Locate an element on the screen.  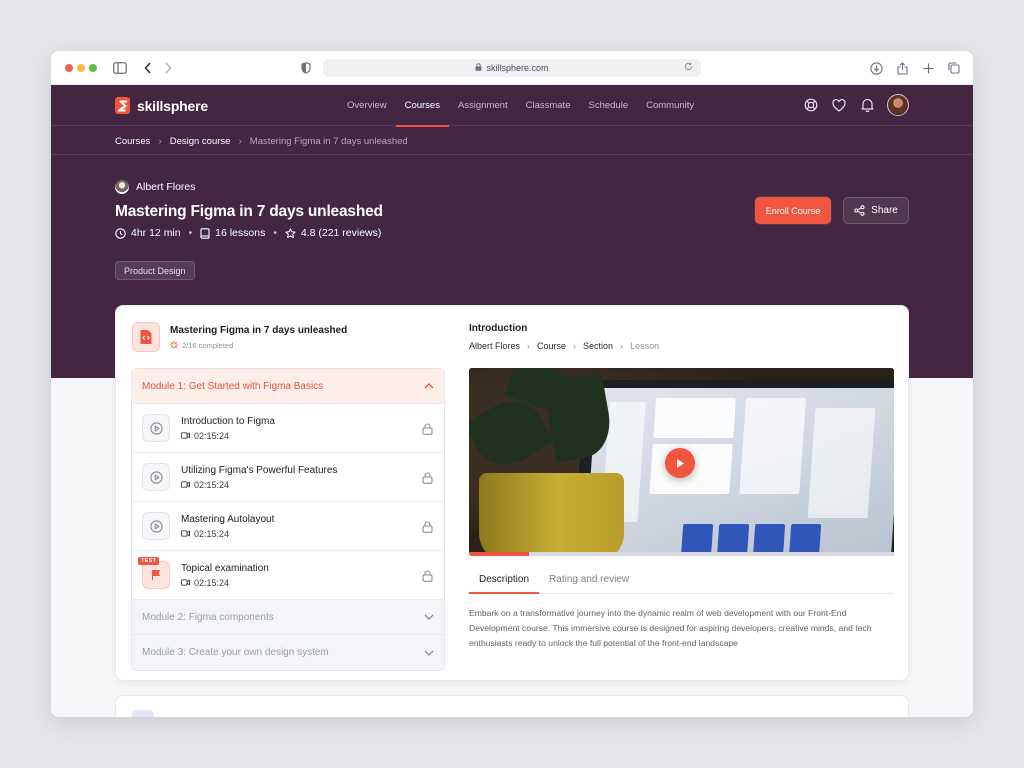
forward-arrow-icon is located at coordinates (168, 68).